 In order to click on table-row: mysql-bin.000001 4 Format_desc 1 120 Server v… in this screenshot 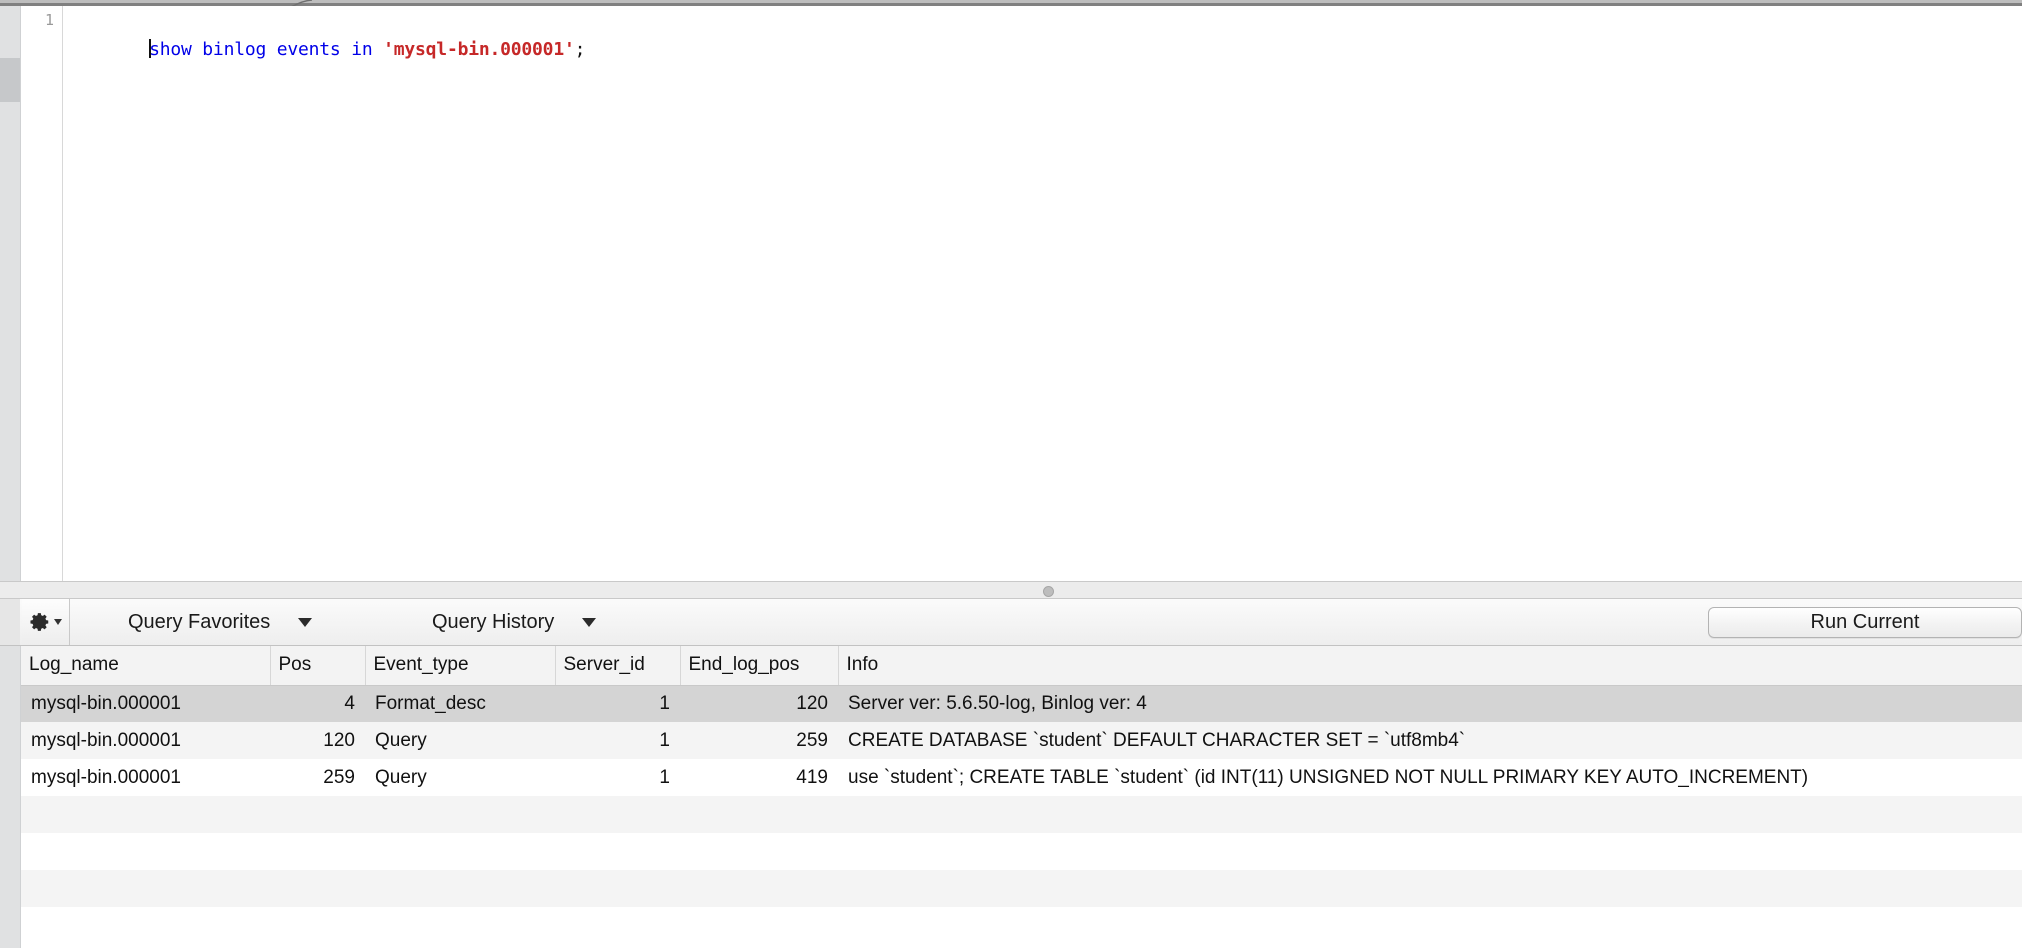, I will do `click(1021, 703)`.